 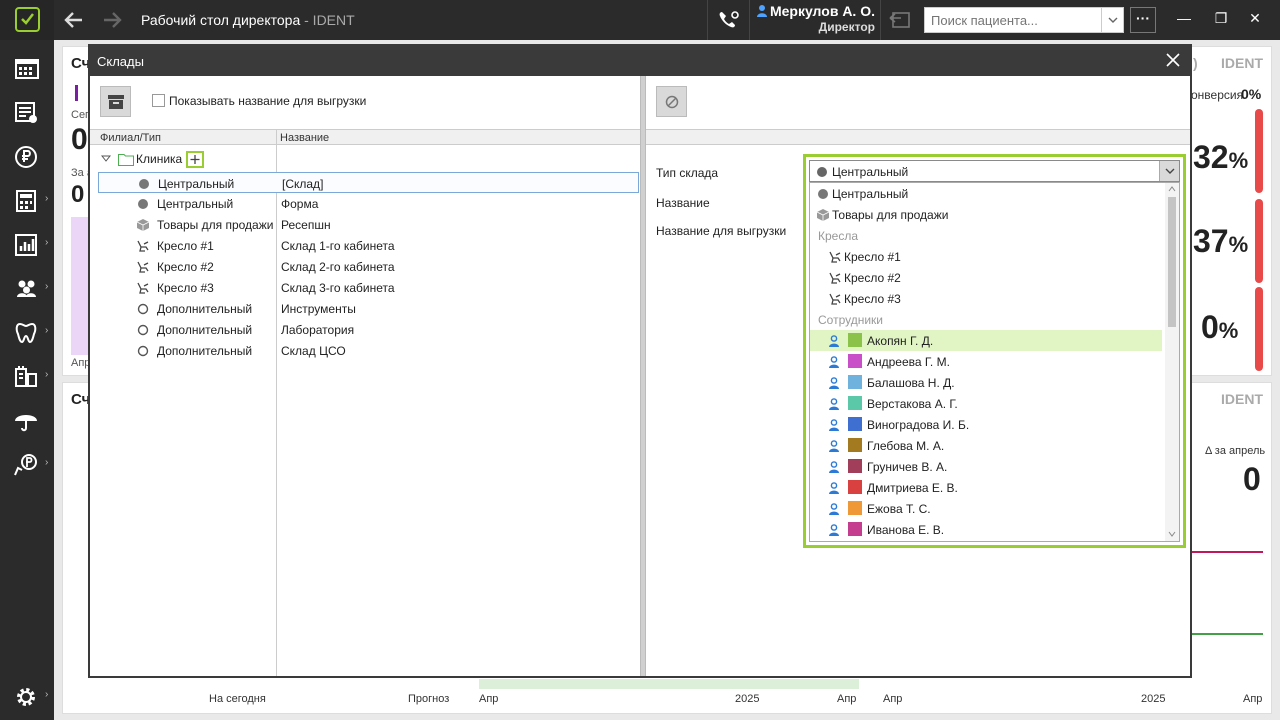 What do you see at coordinates (27, 156) in the screenshot?
I see `sidebar-item-finance` at bounding box center [27, 156].